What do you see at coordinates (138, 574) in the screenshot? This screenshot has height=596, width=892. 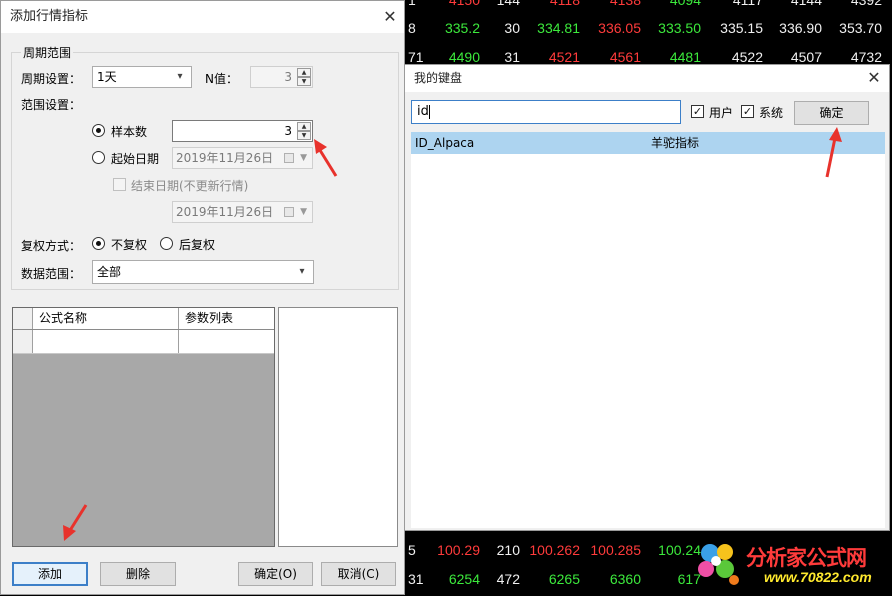 I see `delete-button: 删除` at bounding box center [138, 574].